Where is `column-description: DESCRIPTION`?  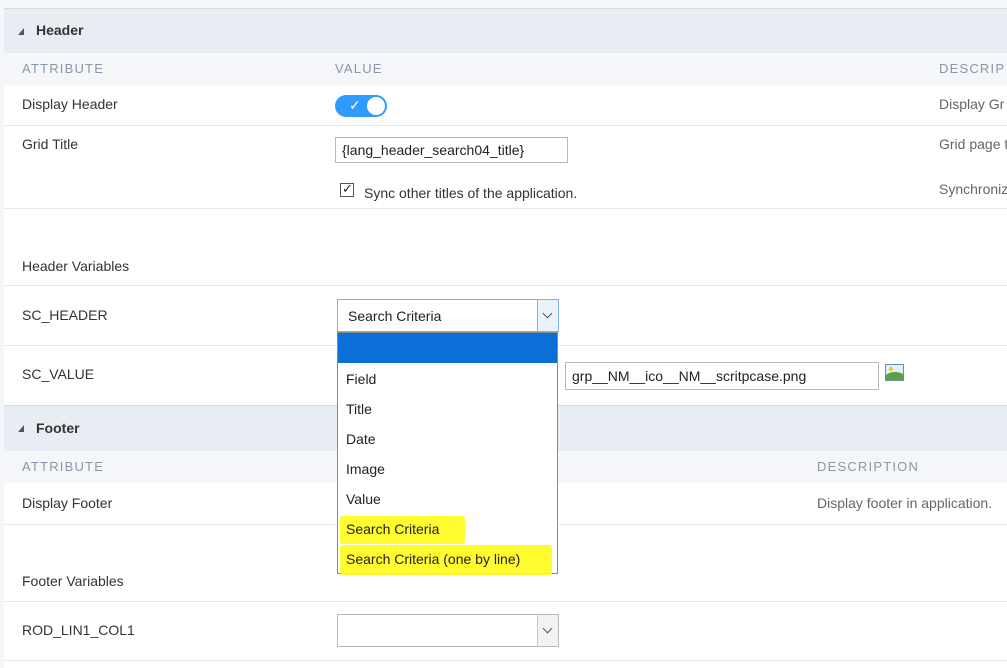 column-description: DESCRIPTION is located at coordinates (868, 466).